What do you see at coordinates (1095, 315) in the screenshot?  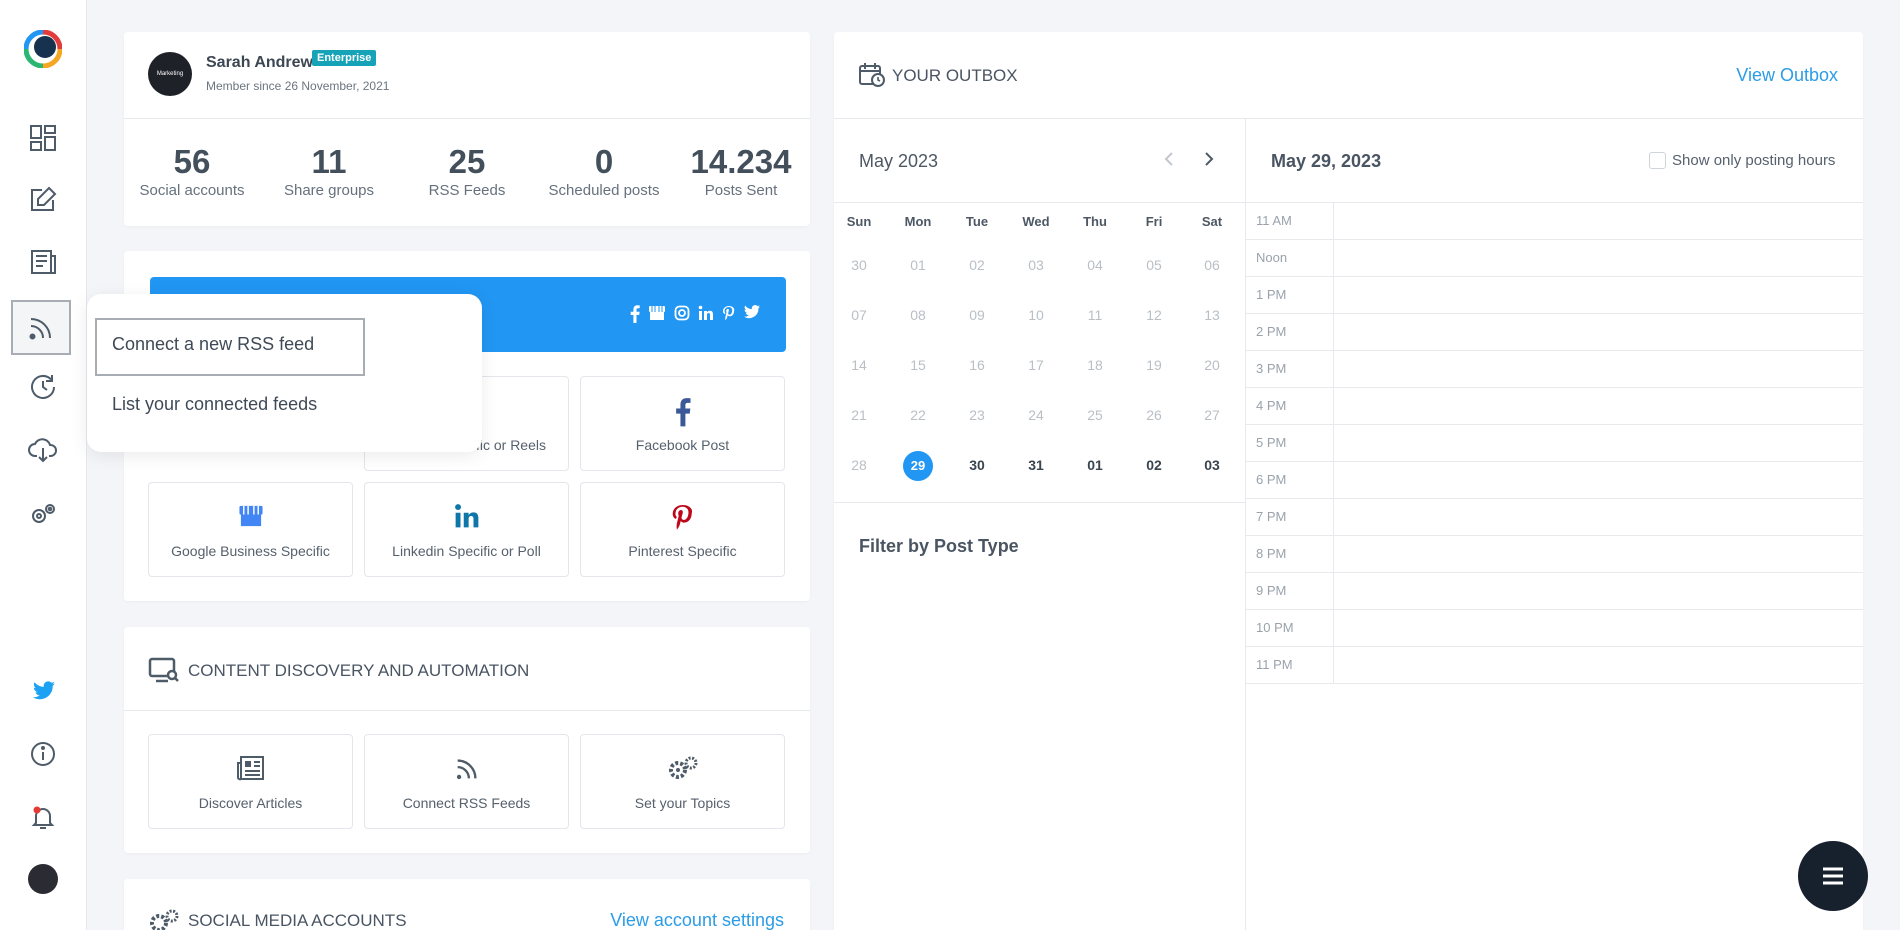 I see `calendar-day: 11` at bounding box center [1095, 315].